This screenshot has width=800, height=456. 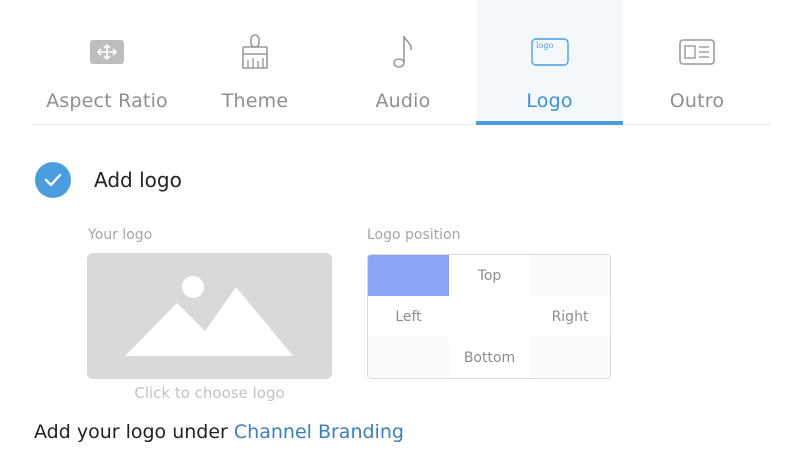 I want to click on position-top-right, so click(x=570, y=275).